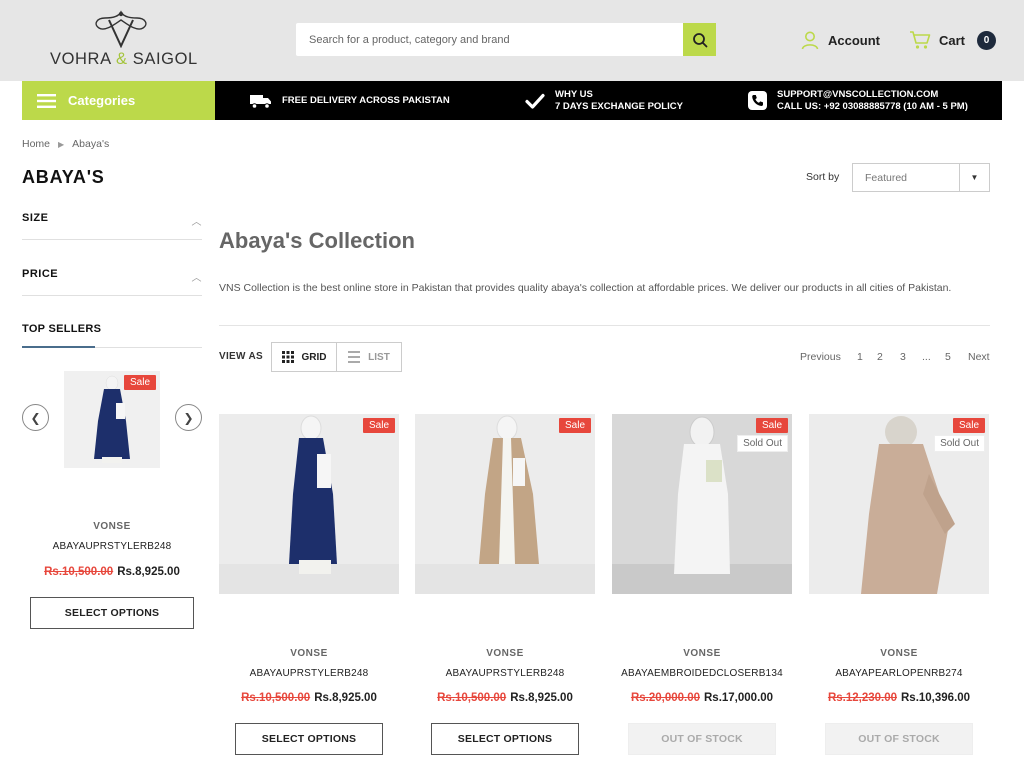 This screenshot has width=1024, height=768. I want to click on product-name: ABAYAEMBROIDEDCLOSERB134, so click(702, 673).